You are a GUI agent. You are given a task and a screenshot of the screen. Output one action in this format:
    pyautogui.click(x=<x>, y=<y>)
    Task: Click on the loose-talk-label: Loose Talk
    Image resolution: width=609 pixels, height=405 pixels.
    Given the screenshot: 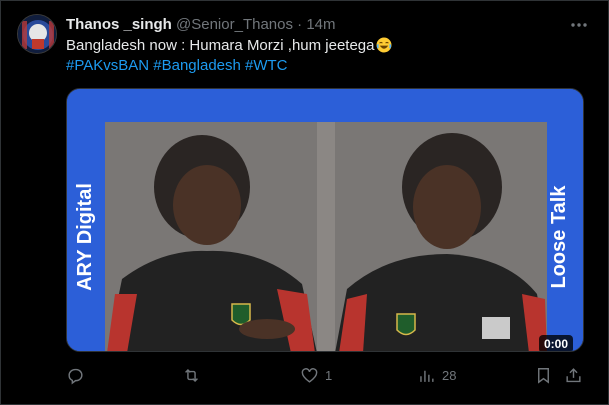 What is the action you would take?
    pyautogui.click(x=559, y=237)
    